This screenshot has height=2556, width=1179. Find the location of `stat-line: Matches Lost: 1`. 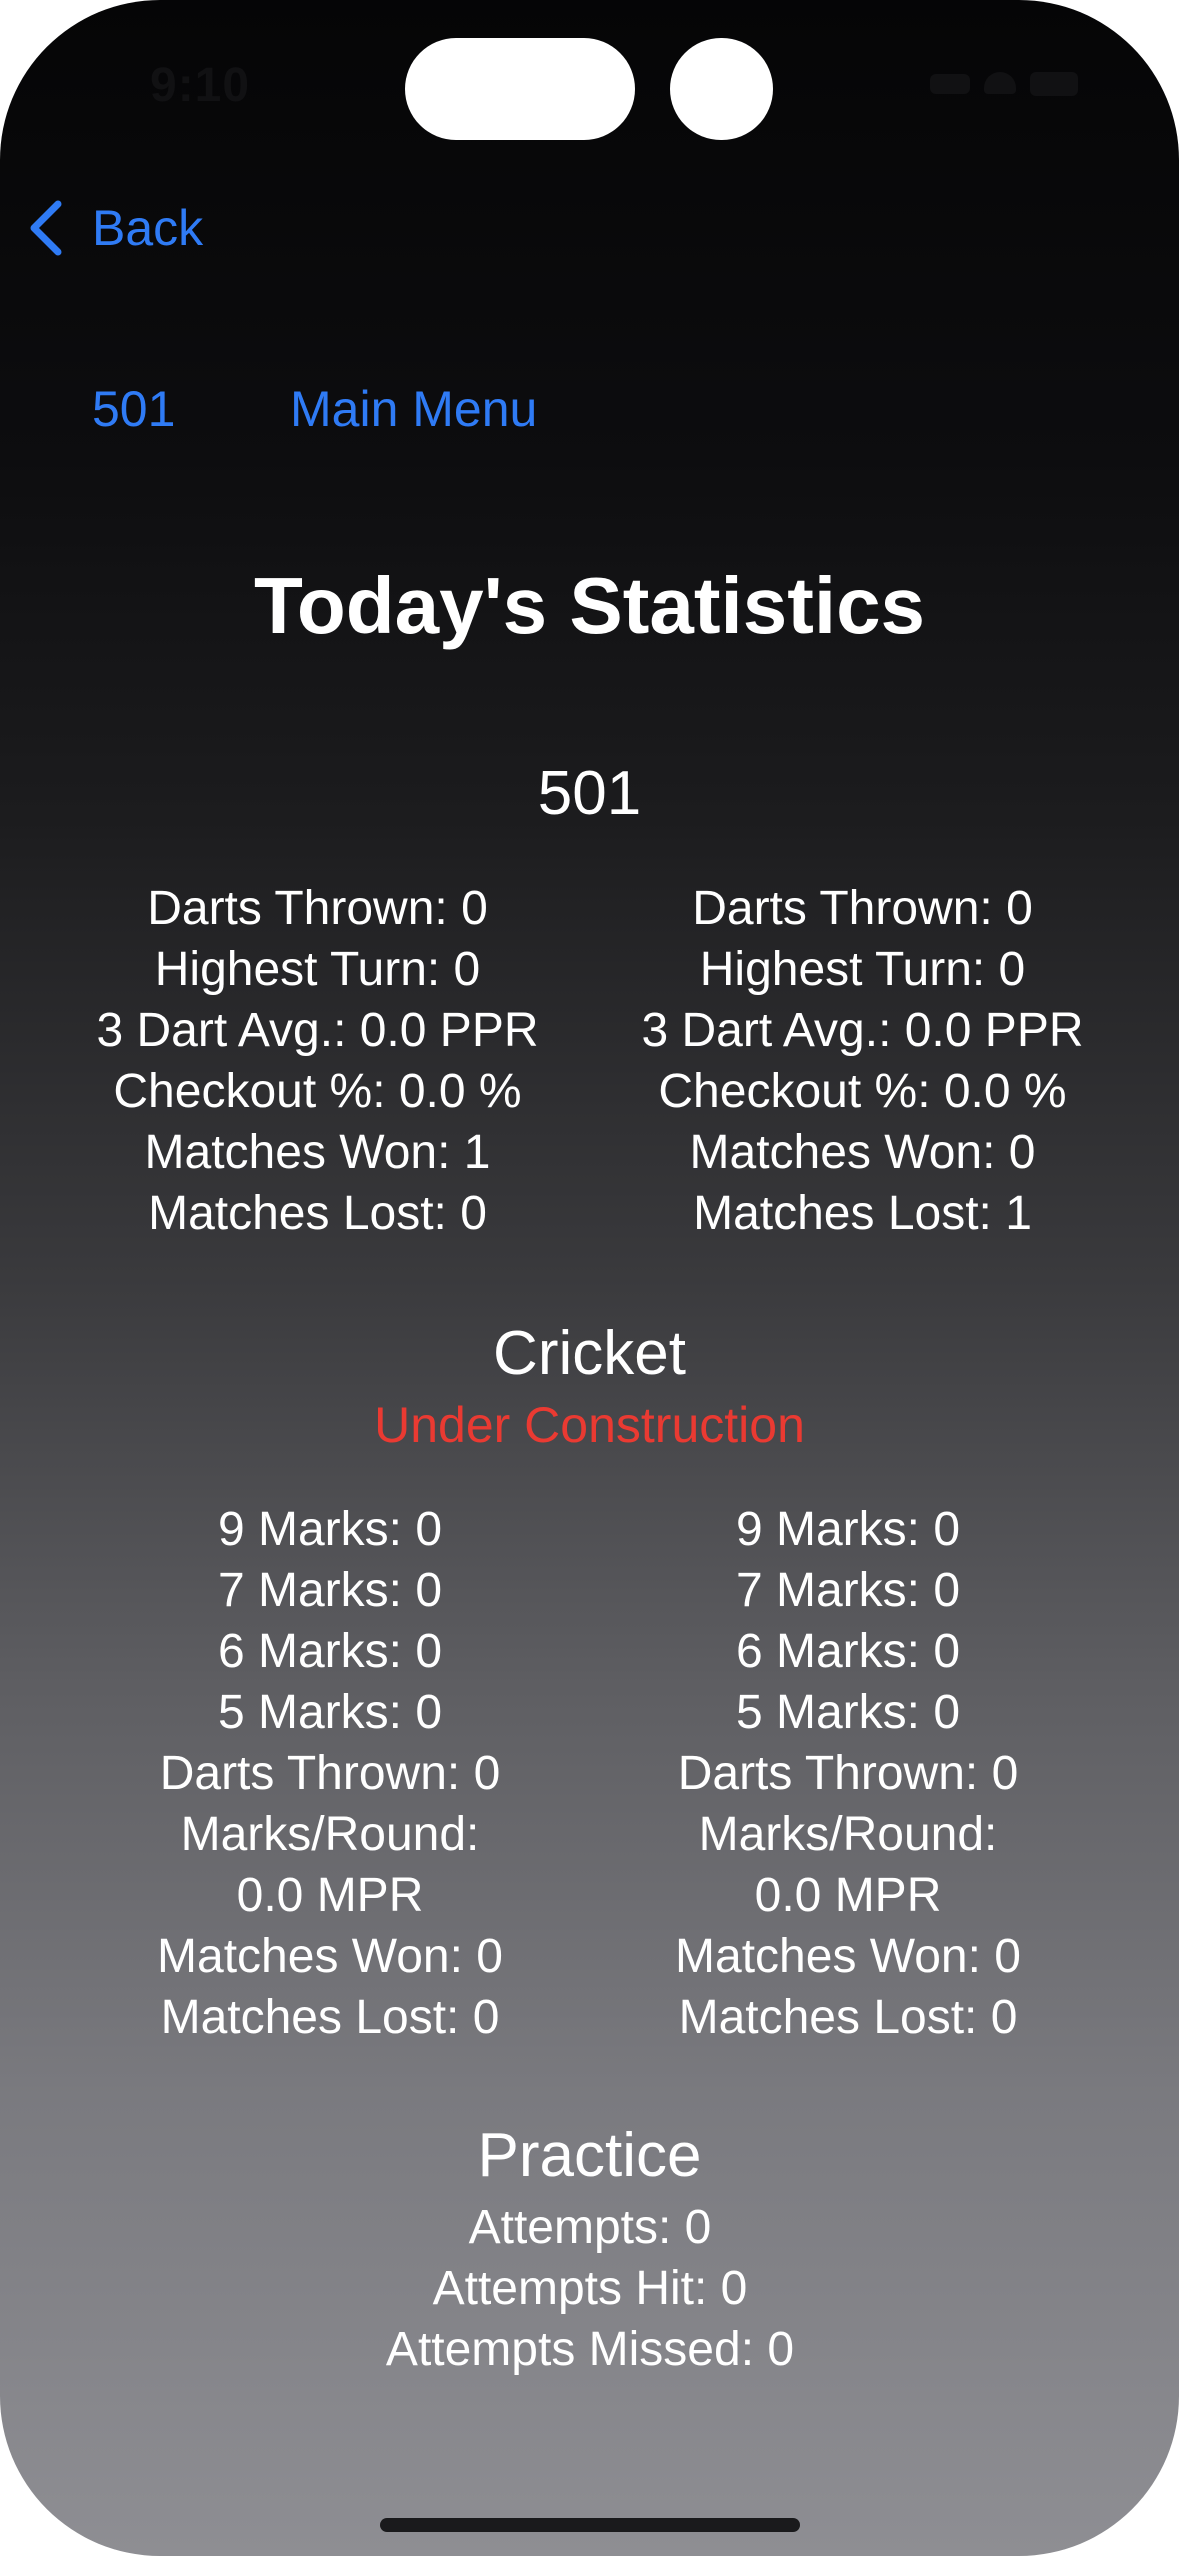

stat-line: Matches Lost: 1 is located at coordinates (862, 1213).